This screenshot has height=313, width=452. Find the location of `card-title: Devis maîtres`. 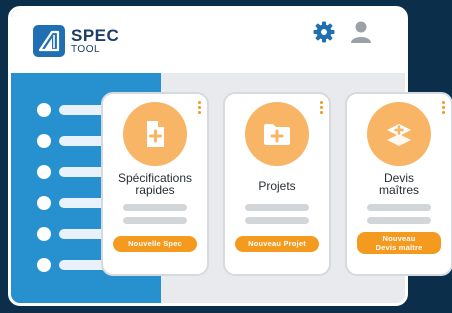

card-title: Devis maîtres is located at coordinates (399, 184).